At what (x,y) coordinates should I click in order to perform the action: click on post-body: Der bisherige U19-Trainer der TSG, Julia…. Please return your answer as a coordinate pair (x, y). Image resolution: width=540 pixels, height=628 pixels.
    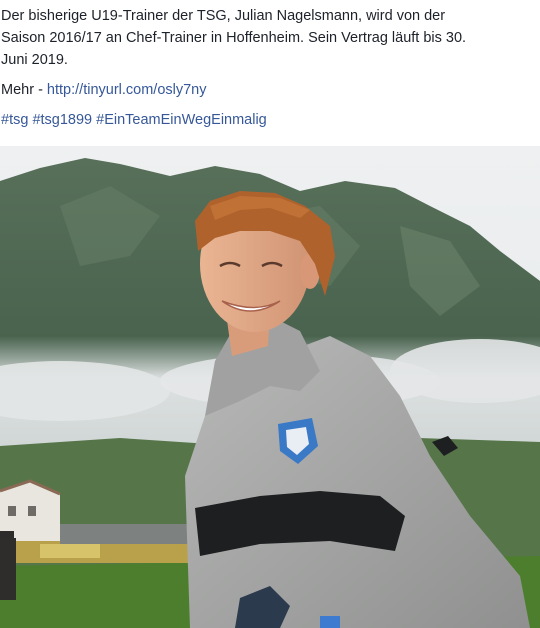
    Looking at the image, I should click on (270, 38).